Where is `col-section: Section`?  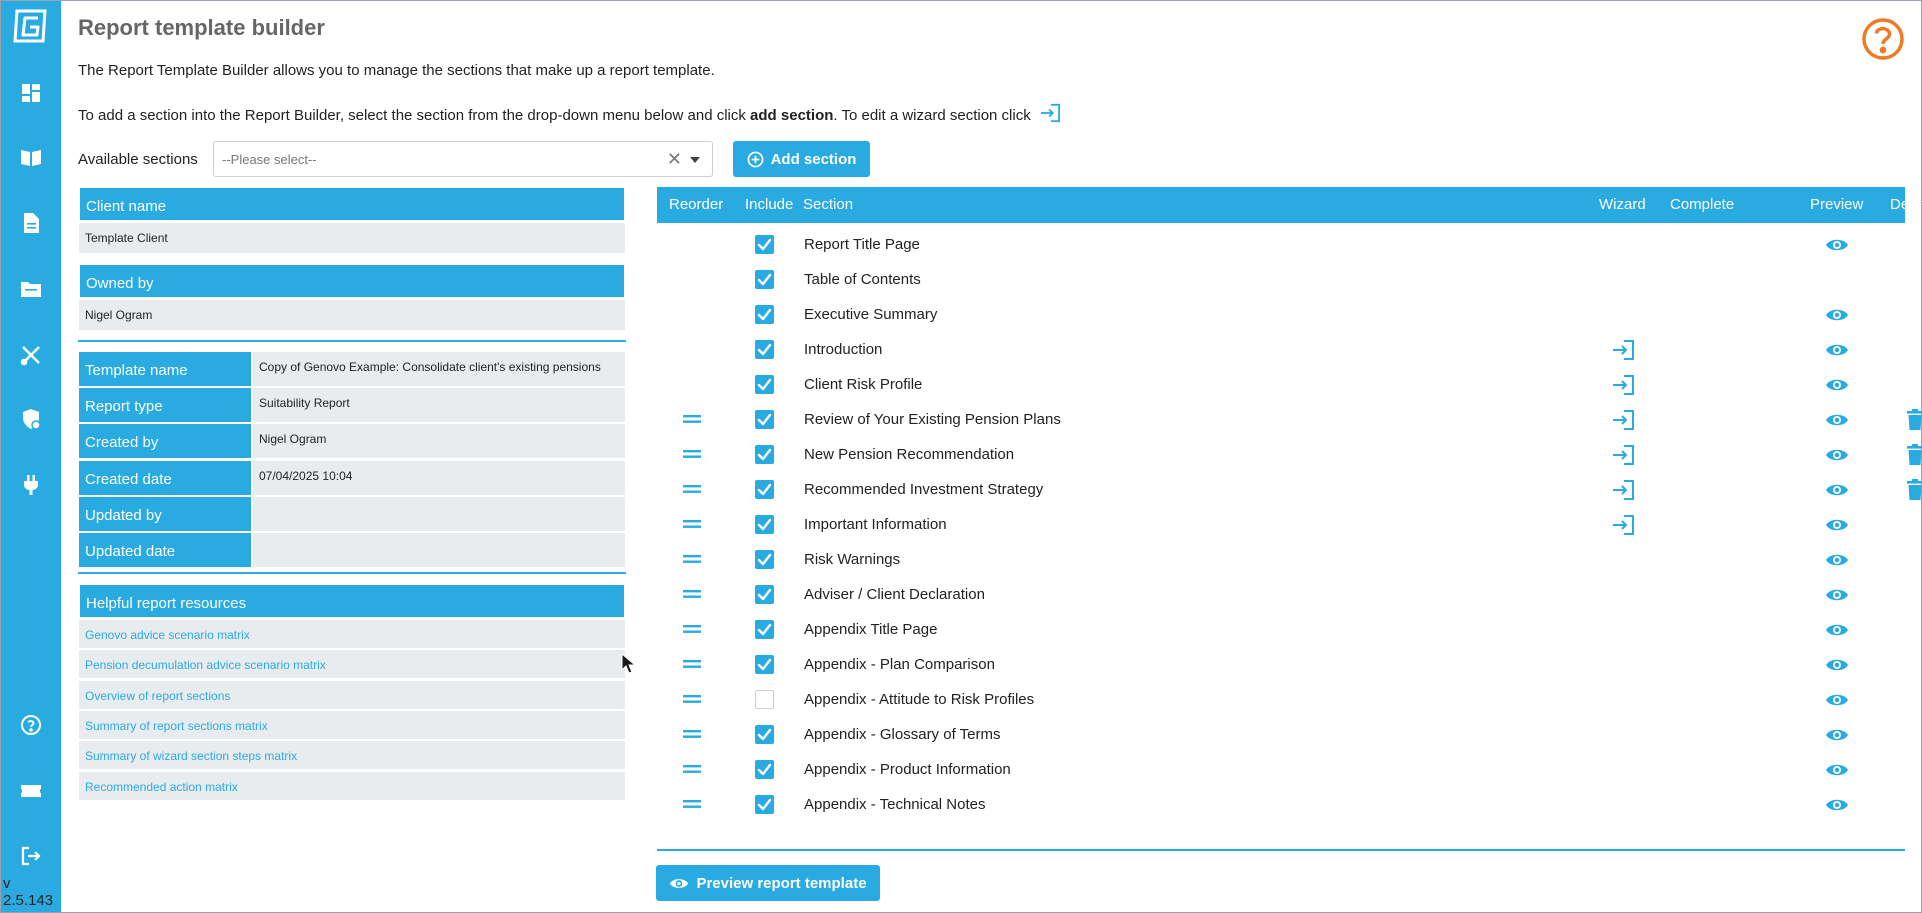 col-section: Section is located at coordinates (828, 204).